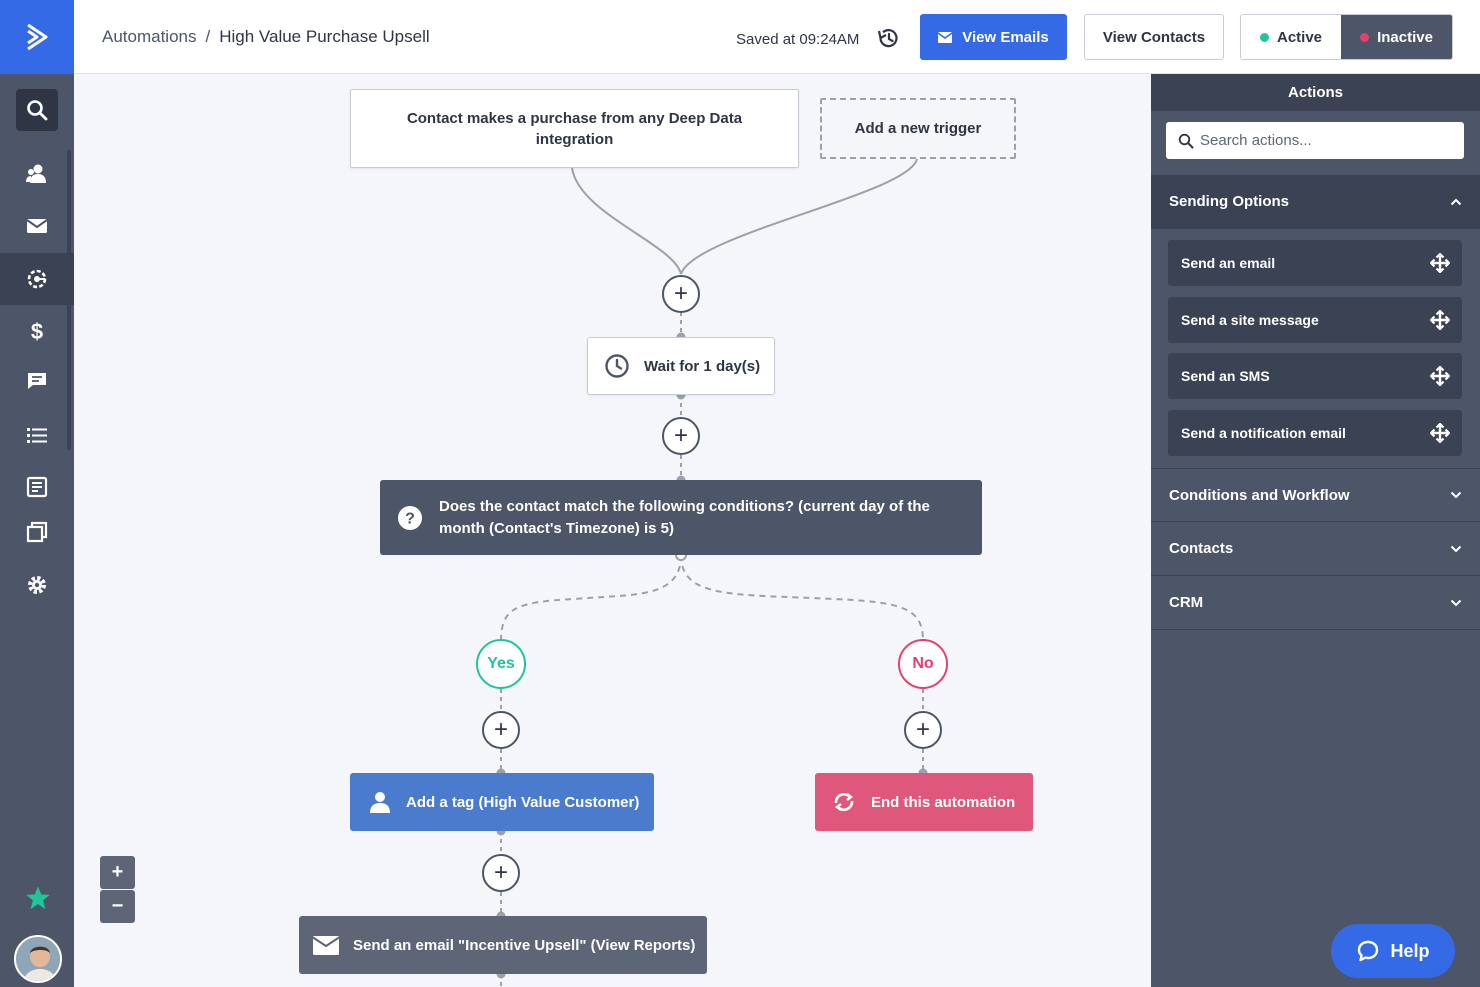  I want to click on action-label: Send an SMS, so click(1225, 376).